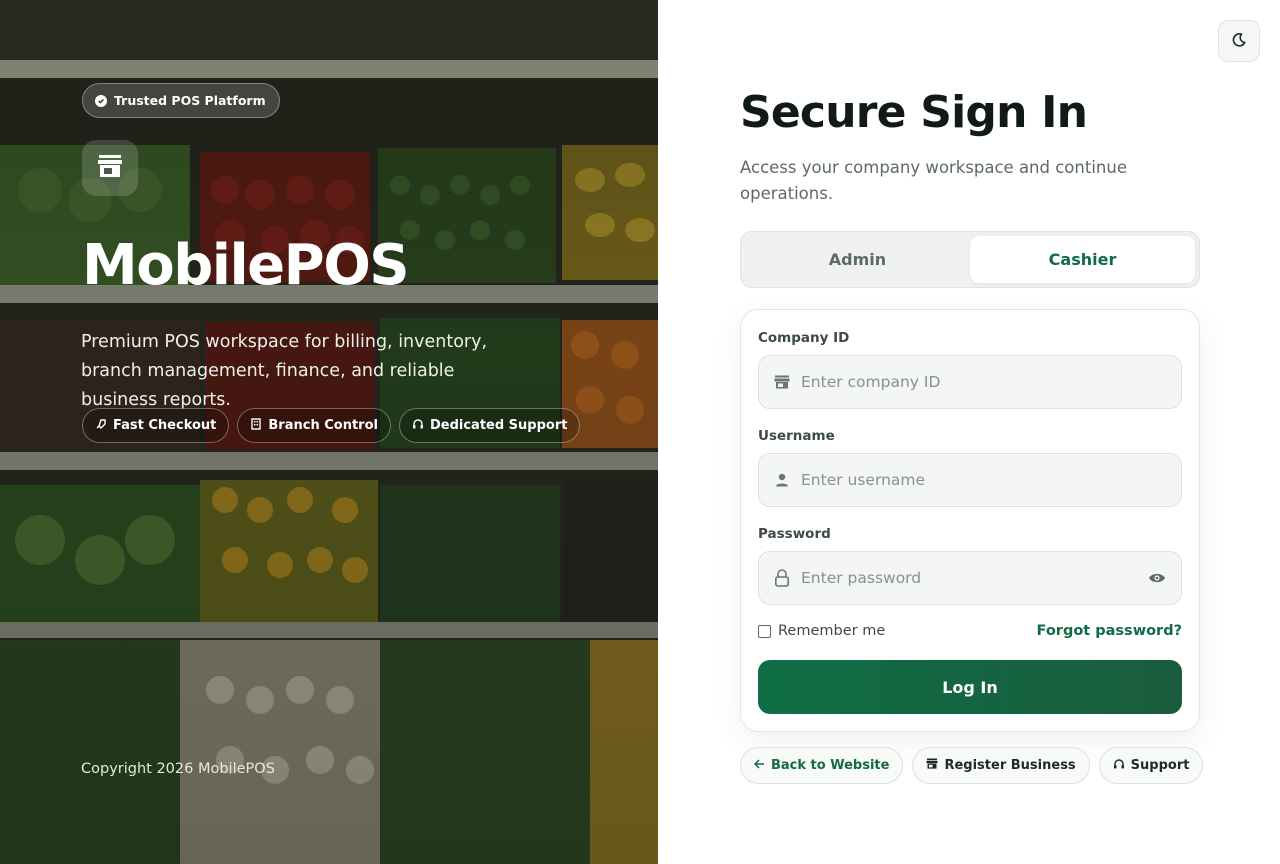 The width and height of the screenshot is (1280, 864). Describe the element at coordinates (974, 578) in the screenshot. I see `password-input` at that location.